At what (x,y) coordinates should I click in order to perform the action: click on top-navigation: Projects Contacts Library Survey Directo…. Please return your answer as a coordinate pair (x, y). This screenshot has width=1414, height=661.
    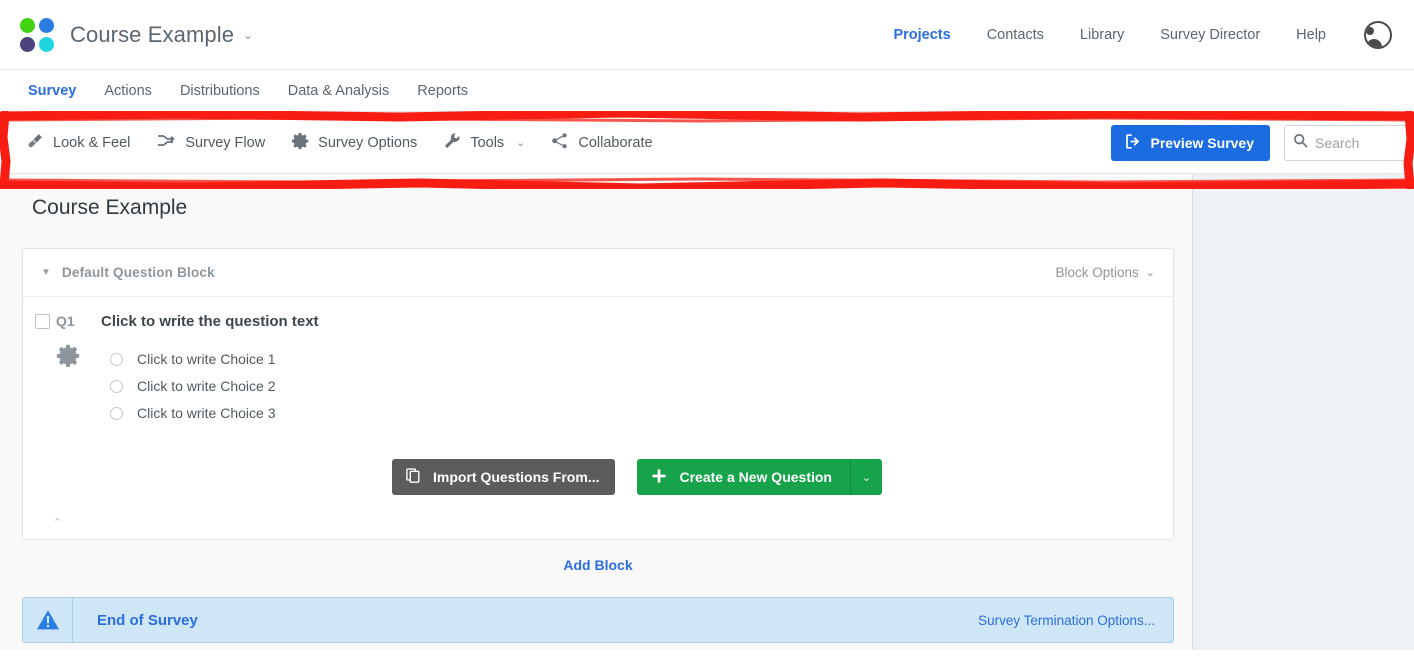
    Looking at the image, I should click on (1133, 34).